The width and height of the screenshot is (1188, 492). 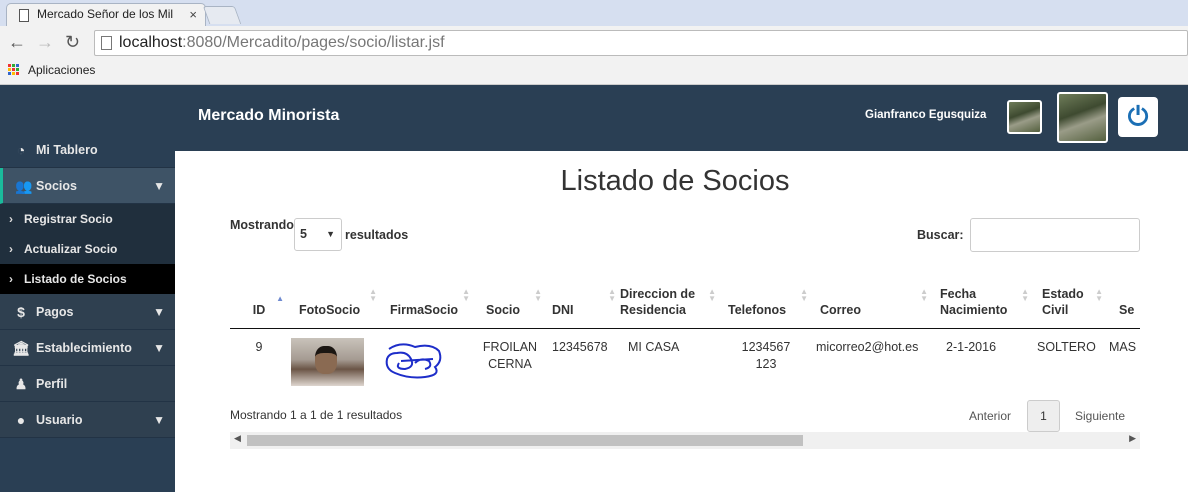 I want to click on scroll-right-icon: ▶, so click(x=1132, y=438).